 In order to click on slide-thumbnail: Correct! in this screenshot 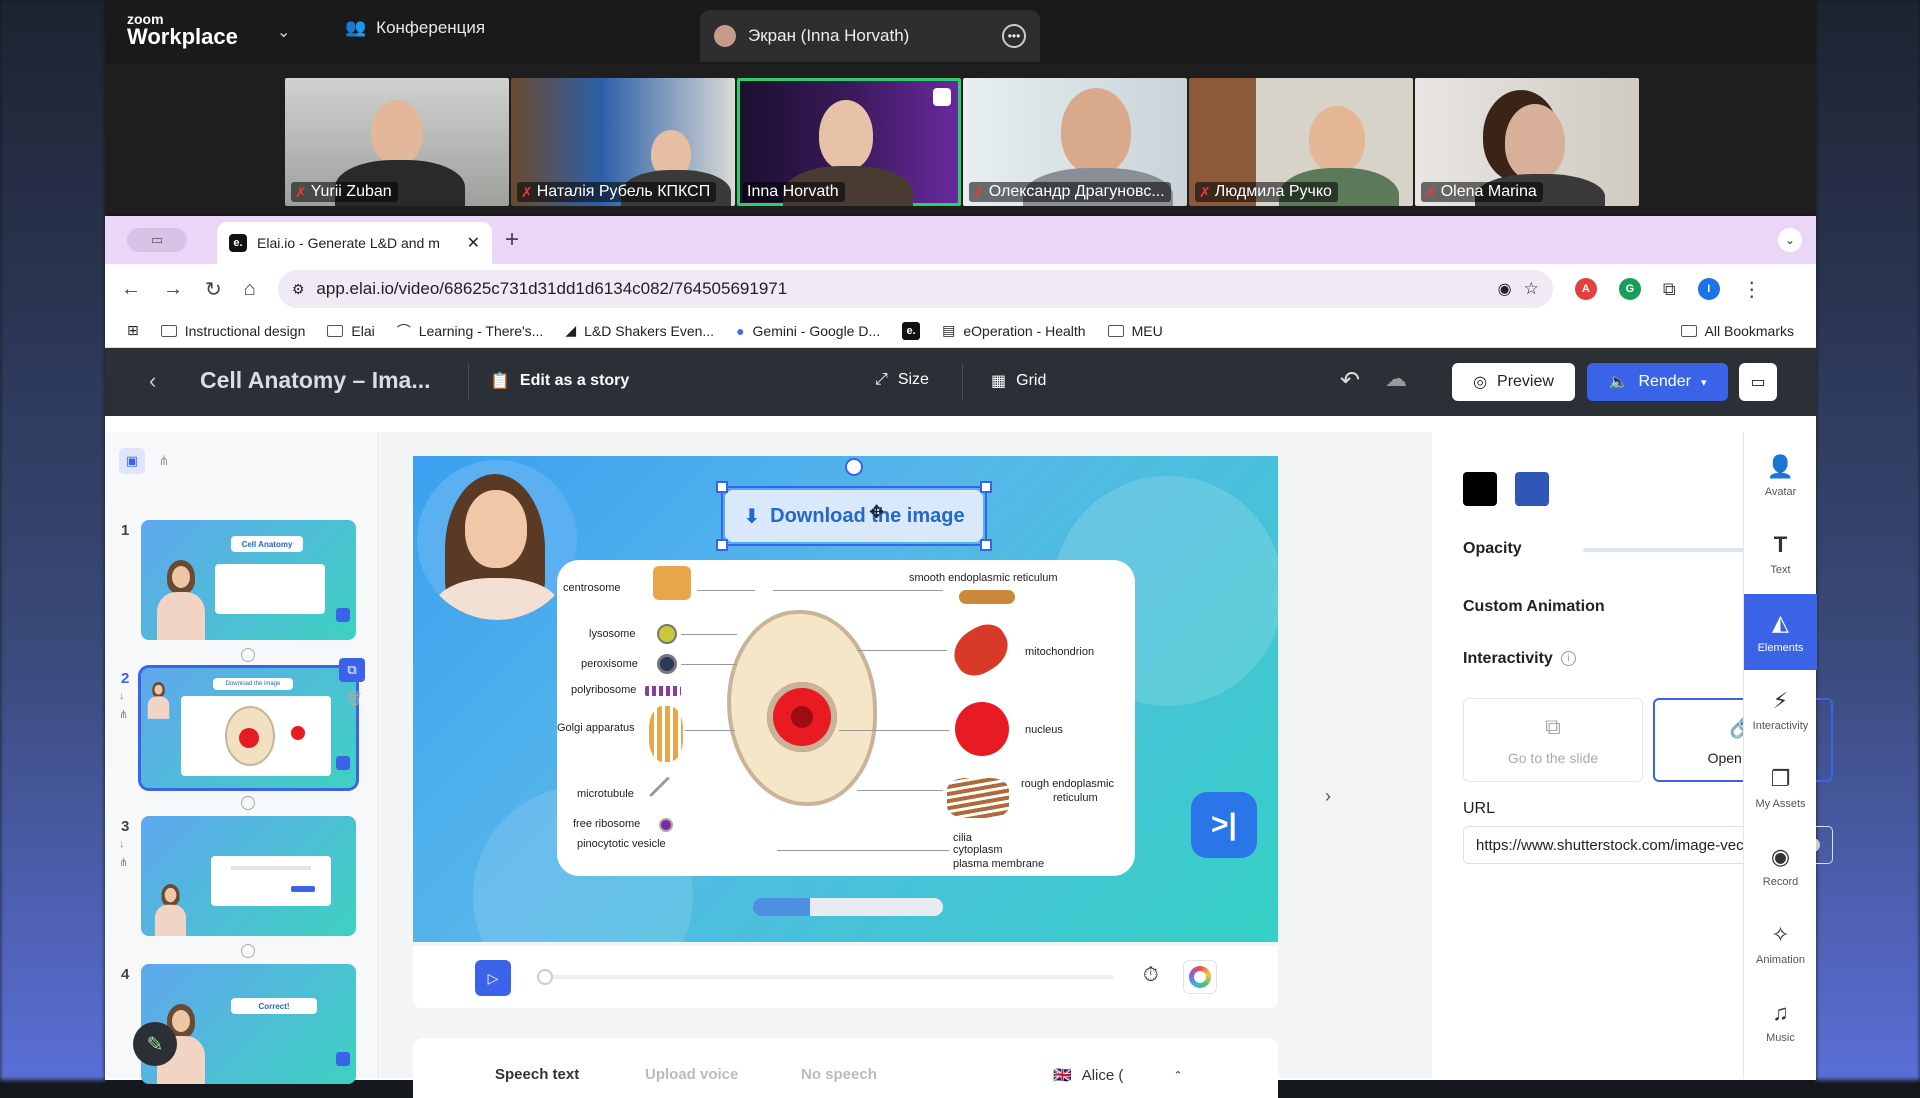, I will do `click(248, 1024)`.